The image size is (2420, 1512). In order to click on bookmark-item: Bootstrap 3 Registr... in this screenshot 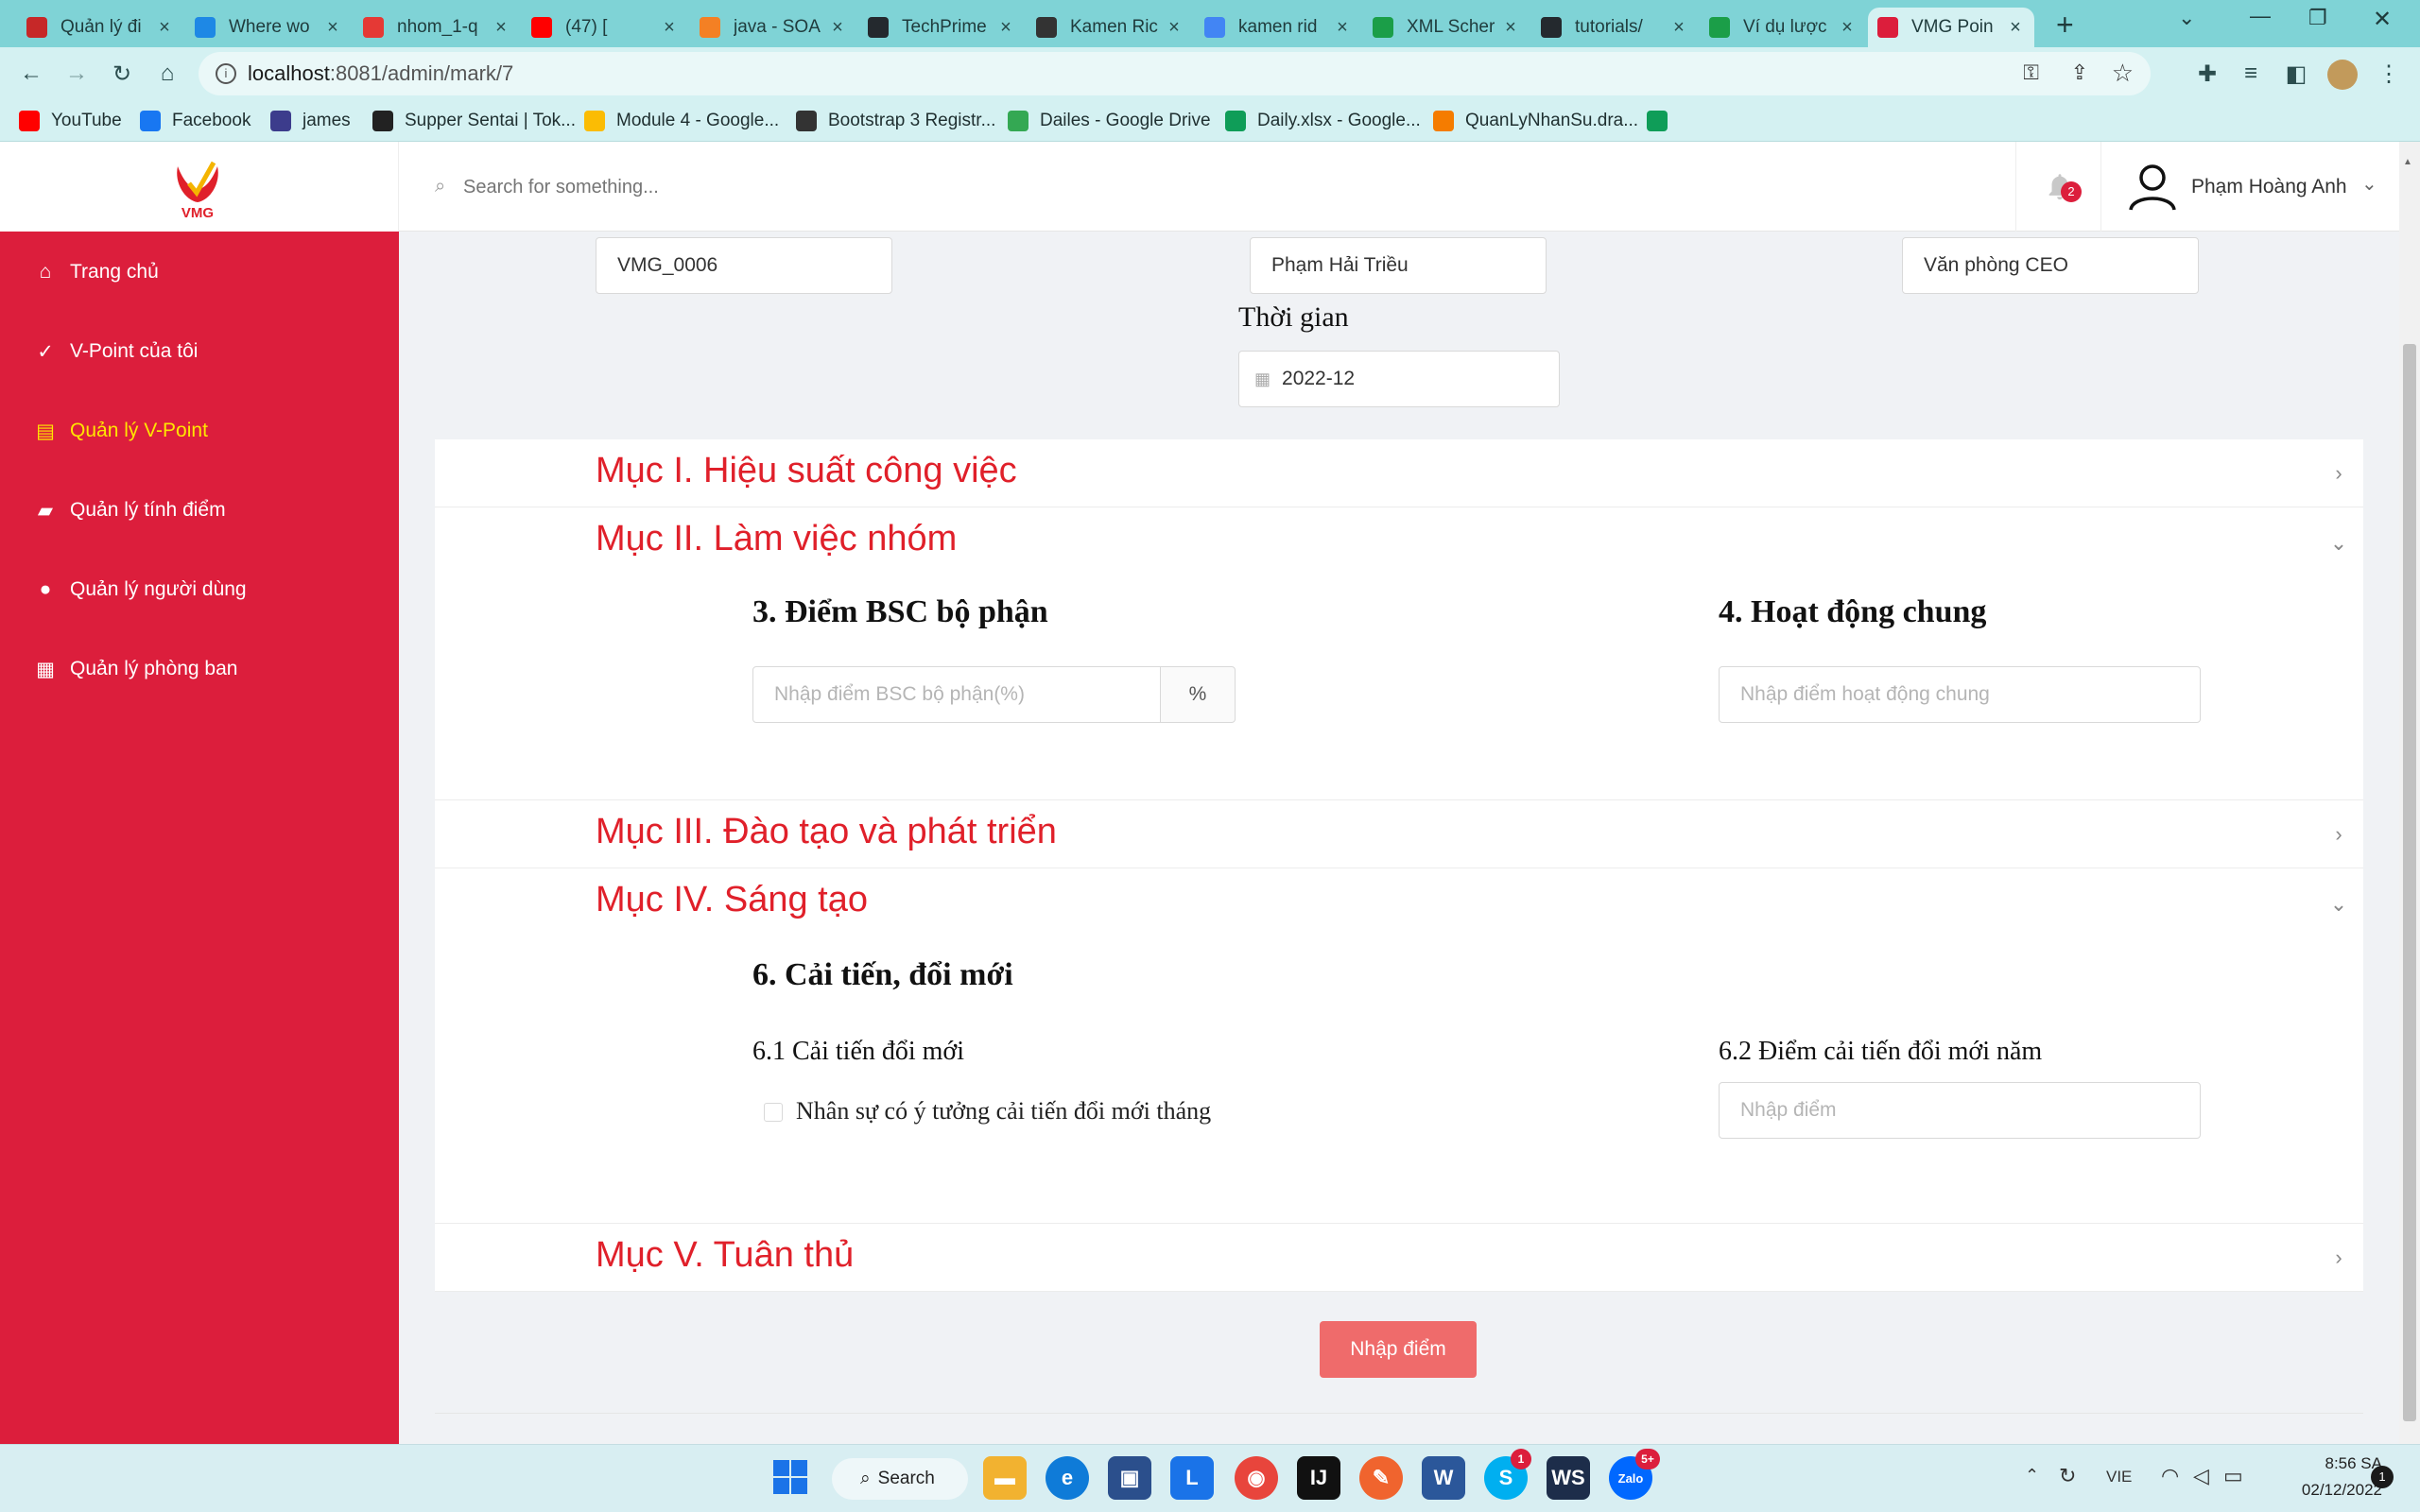, I will do `click(895, 121)`.